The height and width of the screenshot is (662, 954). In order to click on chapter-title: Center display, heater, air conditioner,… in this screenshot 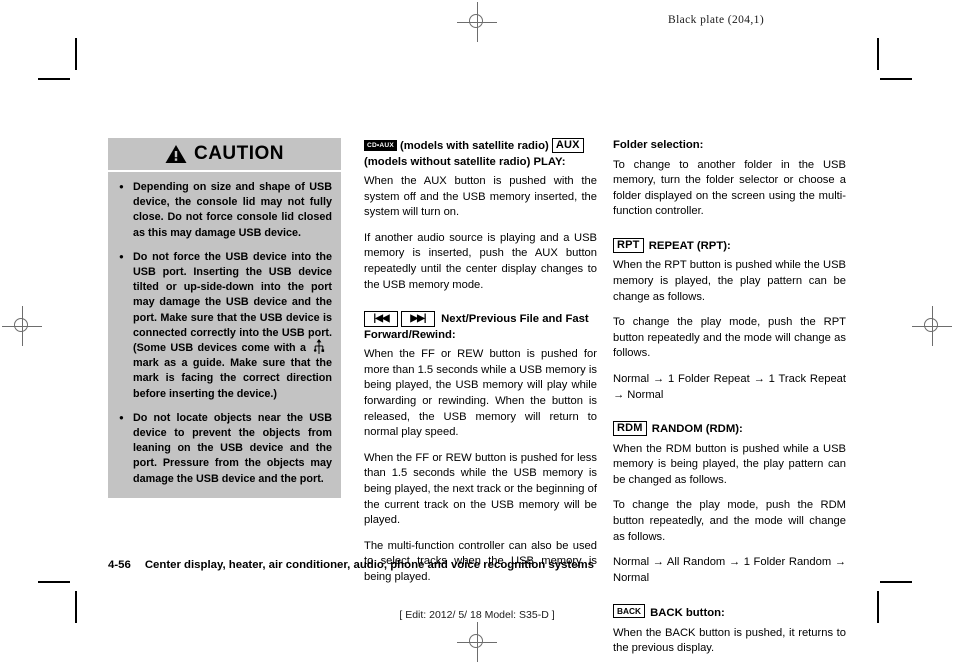, I will do `click(369, 565)`.